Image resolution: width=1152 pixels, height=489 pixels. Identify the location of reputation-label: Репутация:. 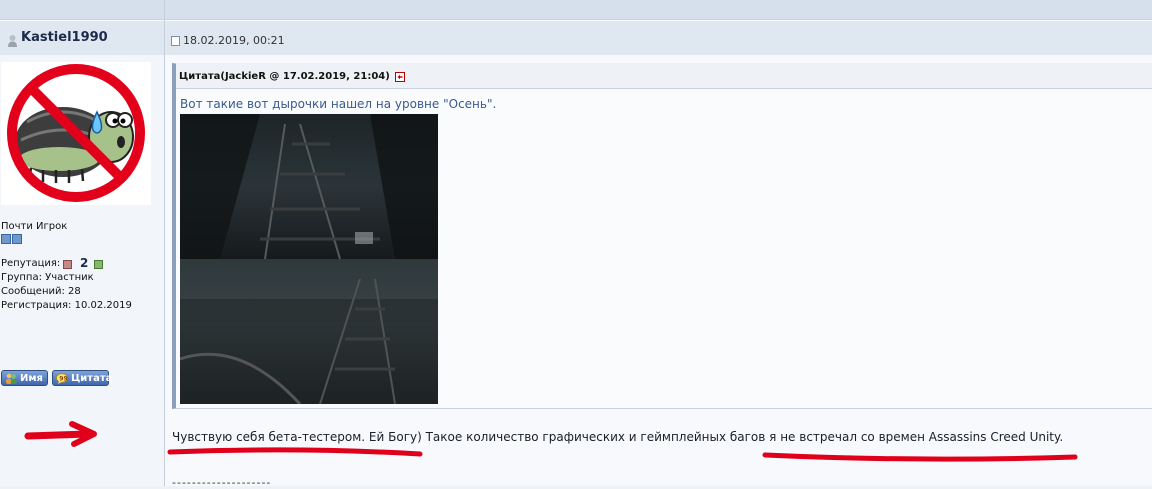
(31, 263).